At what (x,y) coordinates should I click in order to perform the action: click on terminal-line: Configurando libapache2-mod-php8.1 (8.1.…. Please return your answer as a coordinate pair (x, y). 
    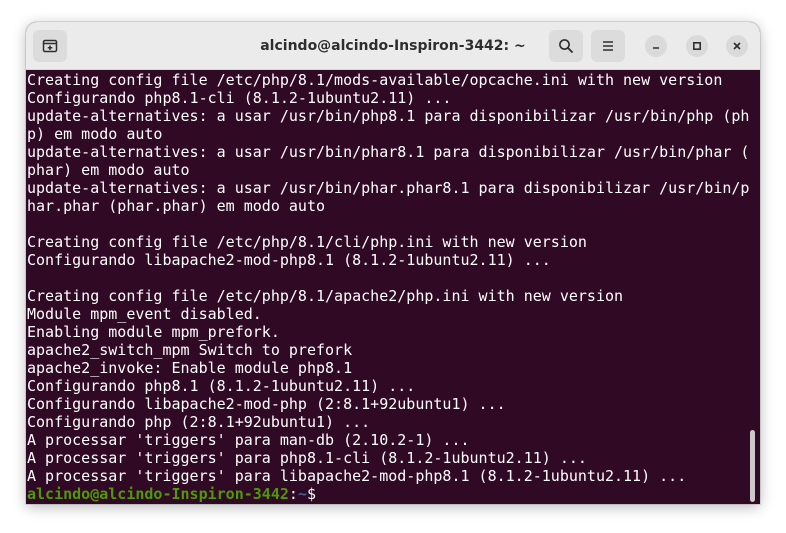
    Looking at the image, I should click on (289, 260).